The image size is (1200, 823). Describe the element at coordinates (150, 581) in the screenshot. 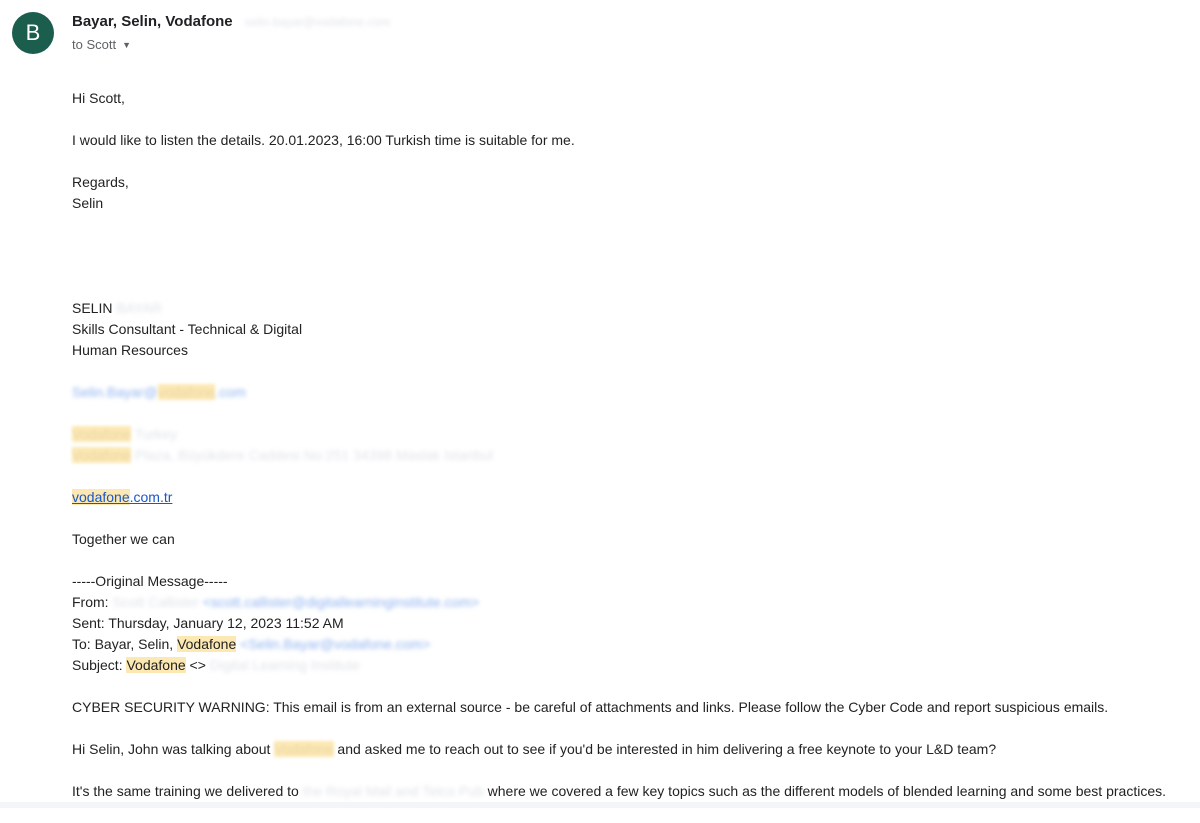

I see `original-separator: -----Original Message-----` at that location.